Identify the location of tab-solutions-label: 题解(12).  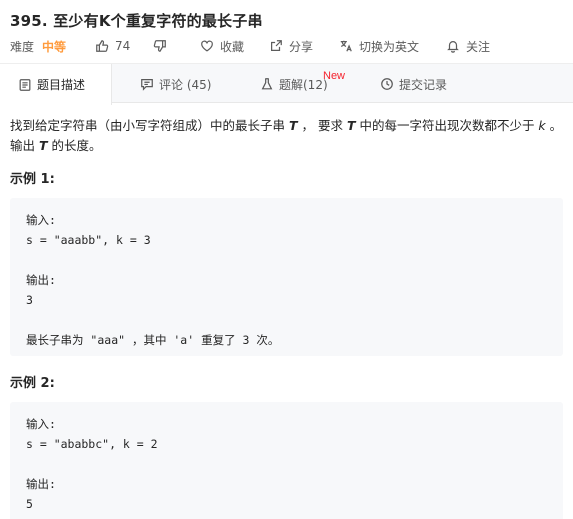
(303, 84).